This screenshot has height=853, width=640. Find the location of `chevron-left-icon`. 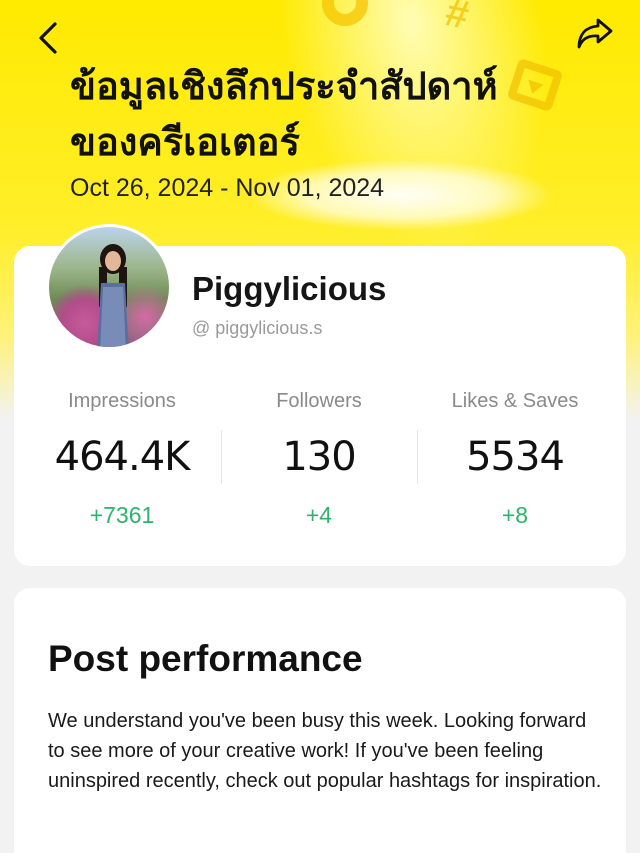

chevron-left-icon is located at coordinates (48, 38).